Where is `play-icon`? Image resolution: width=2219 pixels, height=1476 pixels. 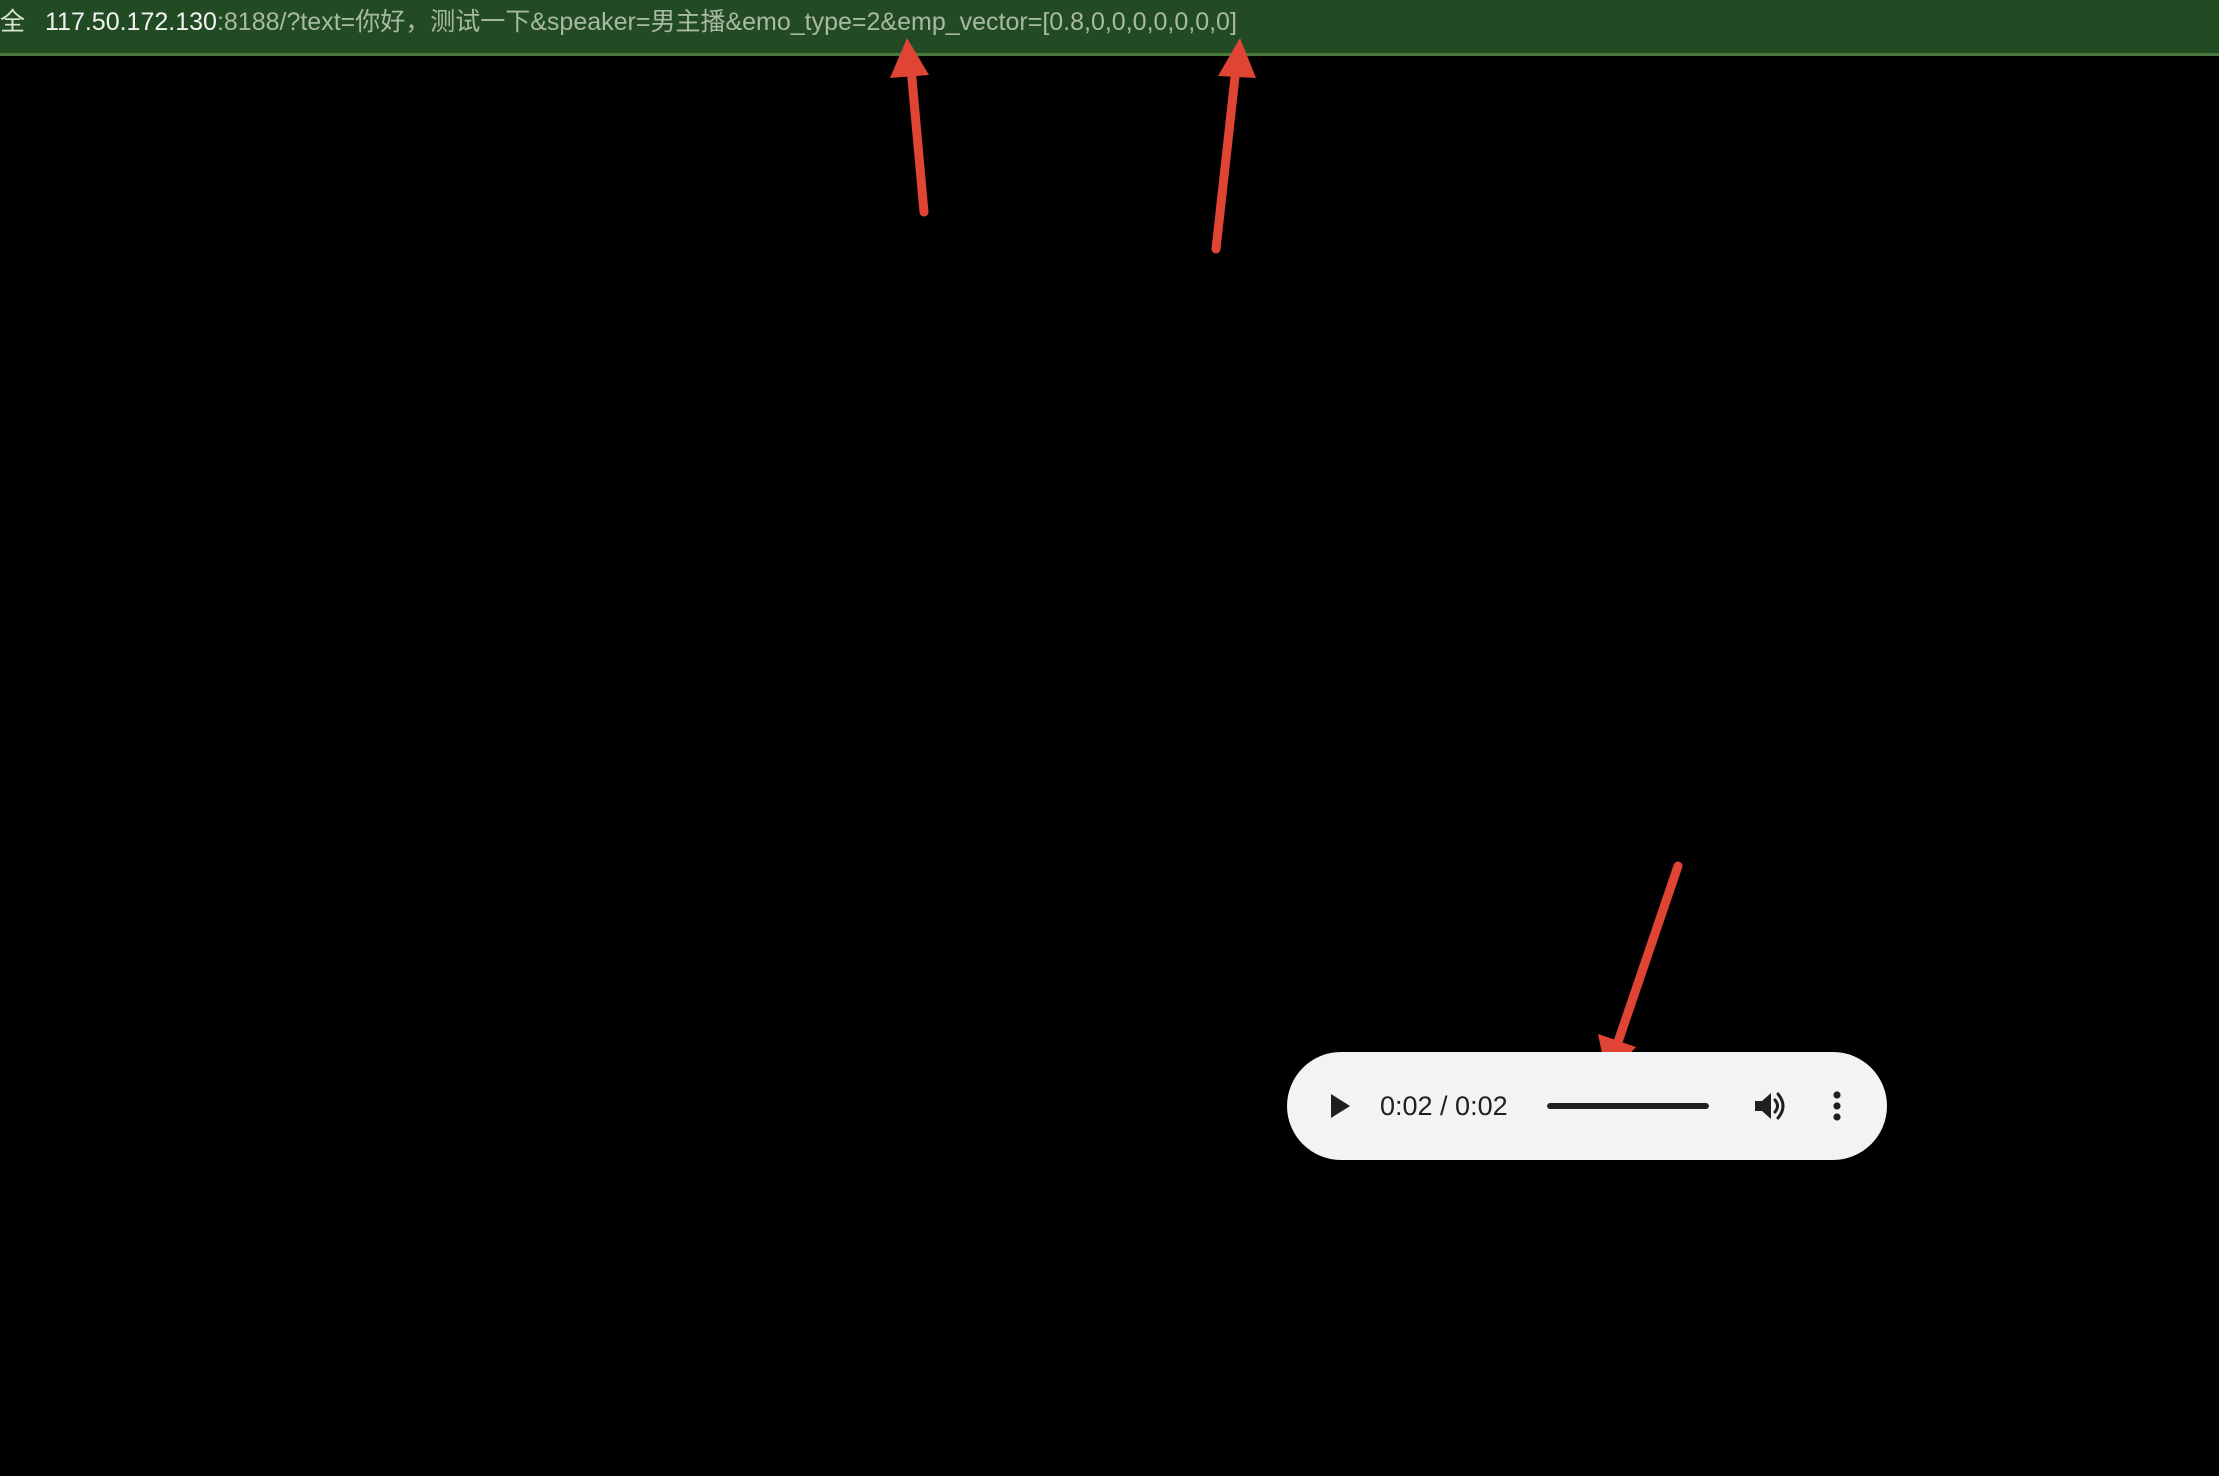 play-icon is located at coordinates (1340, 1106).